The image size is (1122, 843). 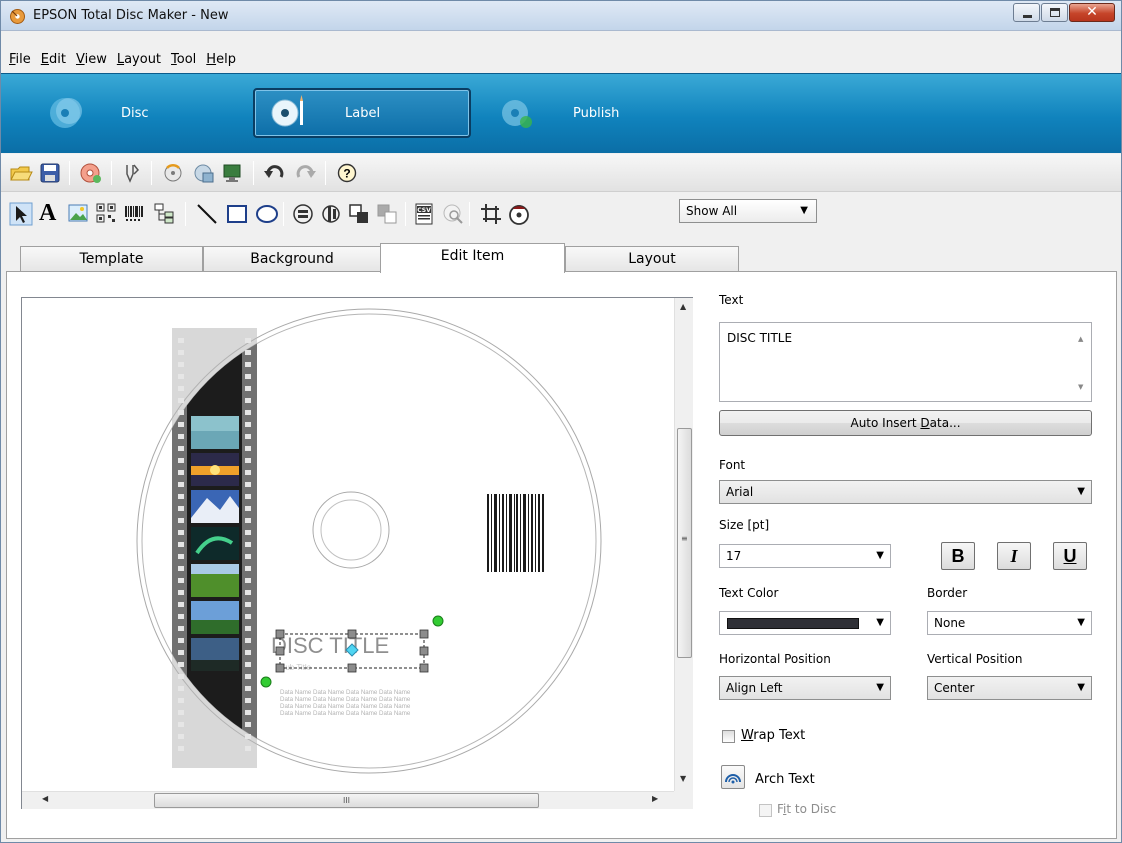 I want to click on disc-capture-icon, so click(x=203, y=173).